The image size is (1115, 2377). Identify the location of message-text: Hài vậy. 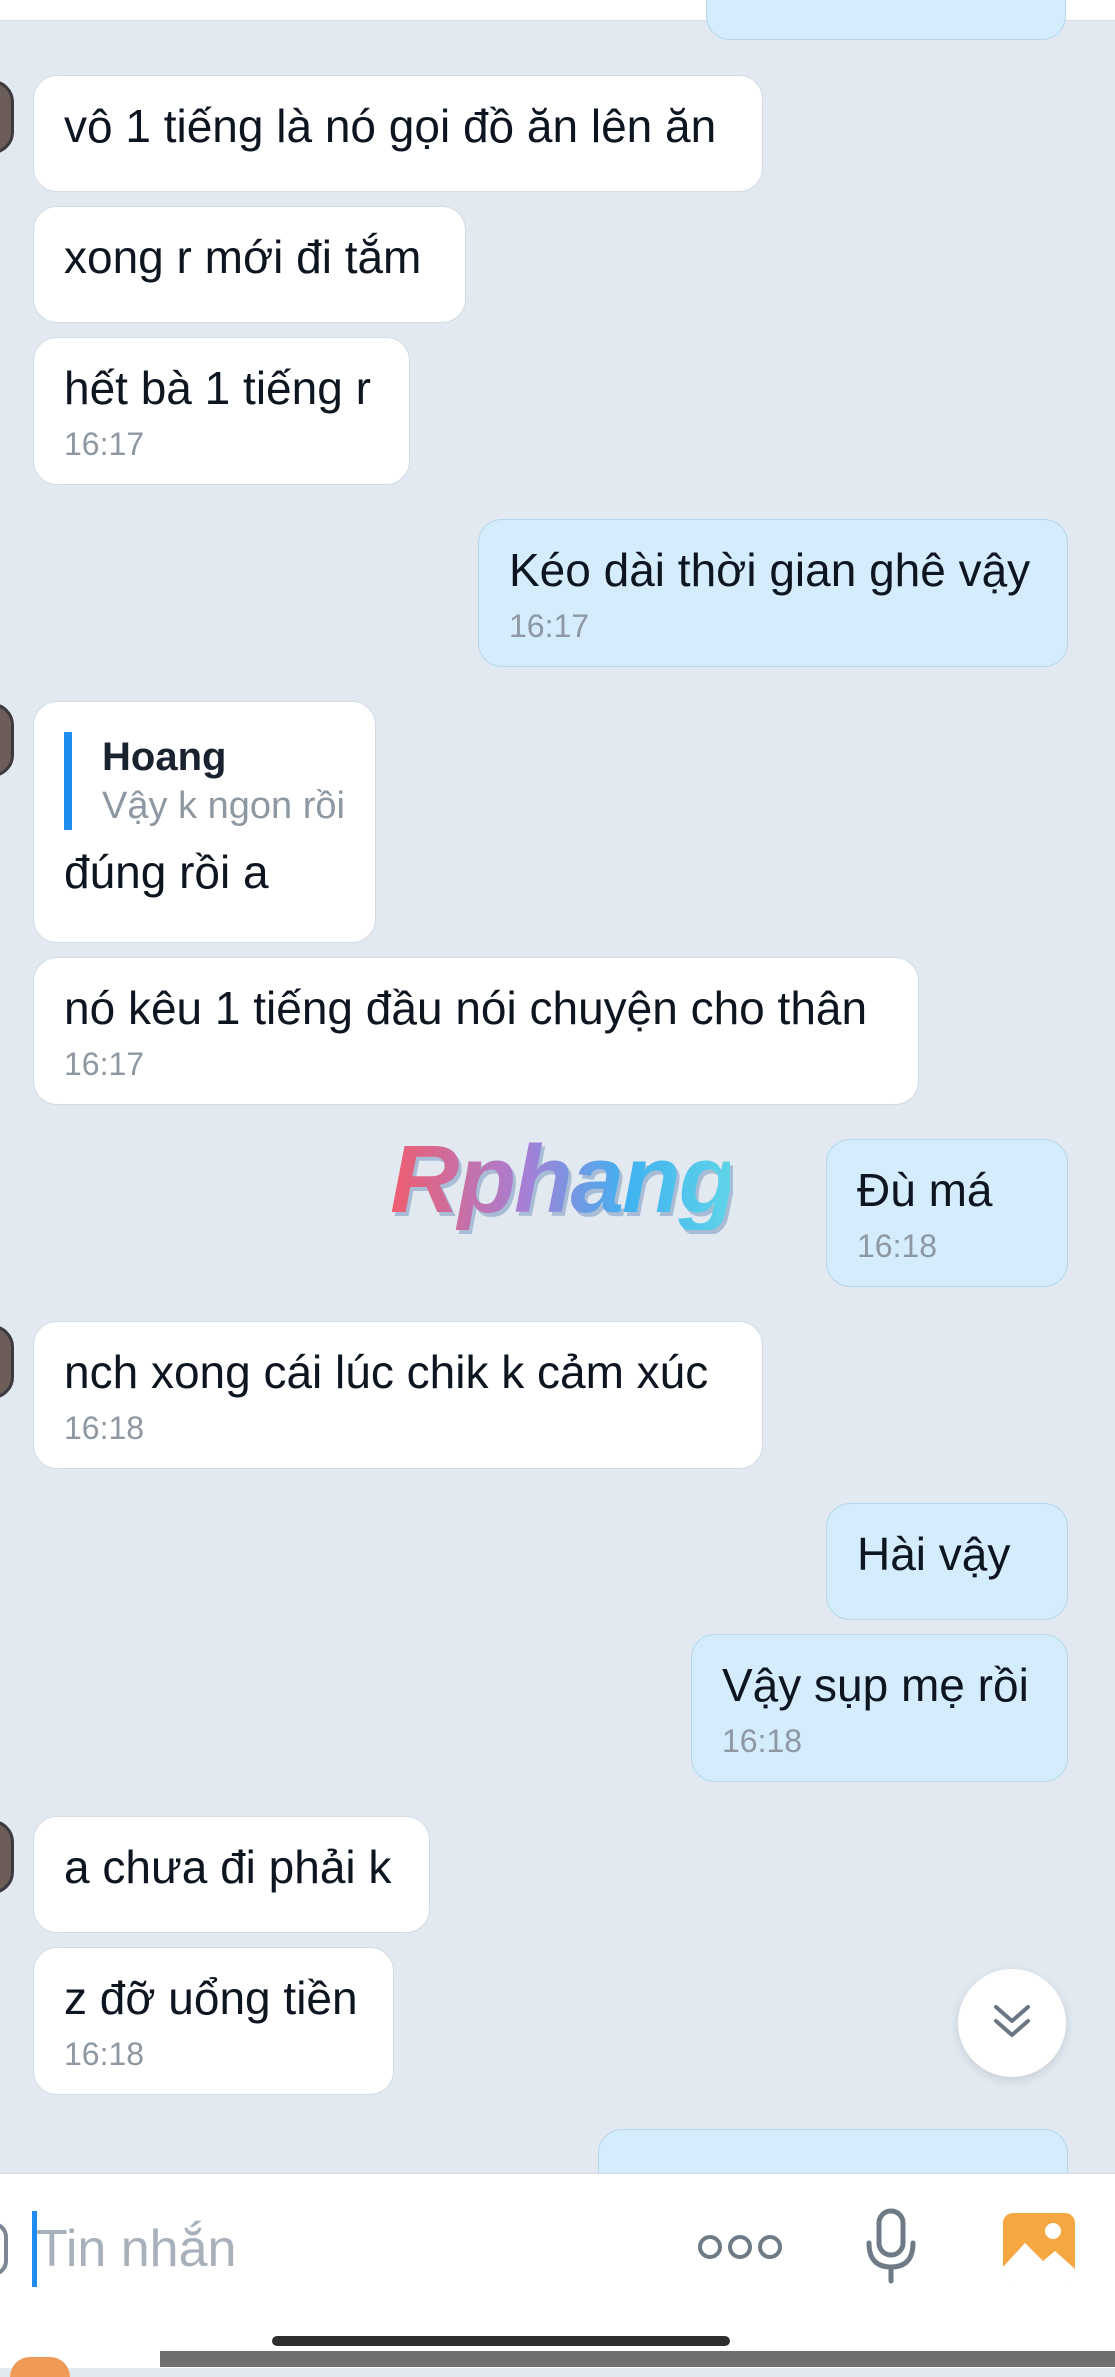
(934, 1554).